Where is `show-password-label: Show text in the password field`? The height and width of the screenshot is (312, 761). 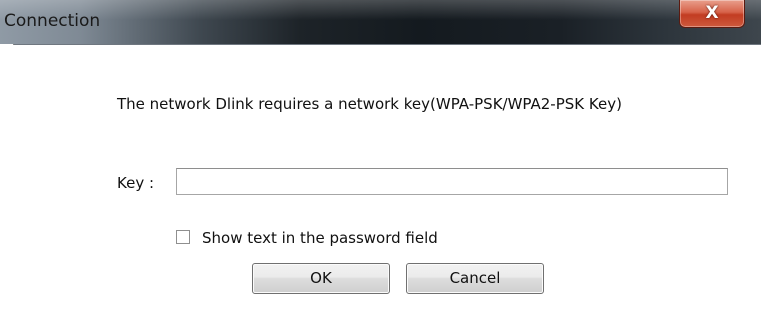 show-password-label: Show text in the password field is located at coordinates (320, 238).